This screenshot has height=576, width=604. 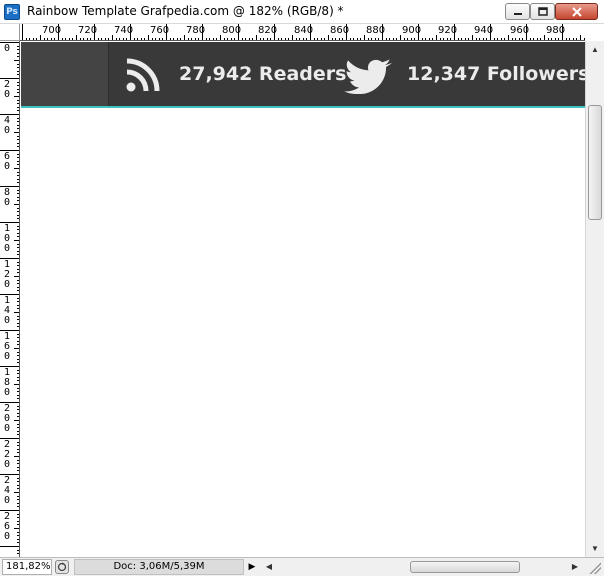 What do you see at coordinates (484, 30) in the screenshot?
I see `ruler-label: 940` at bounding box center [484, 30].